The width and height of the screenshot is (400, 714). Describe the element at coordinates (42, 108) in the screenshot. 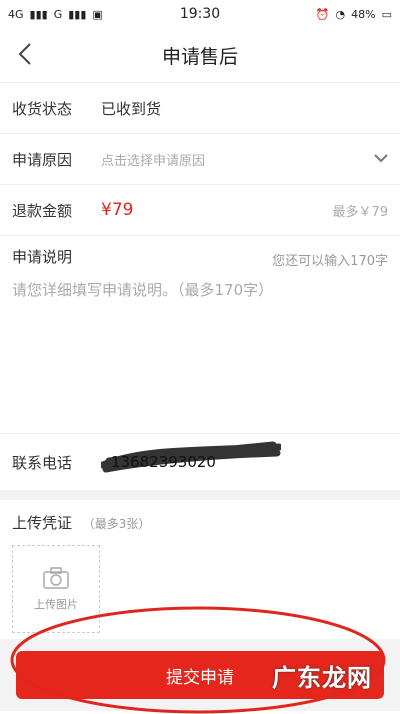

I see `receipt-status-label: 收货状态` at that location.